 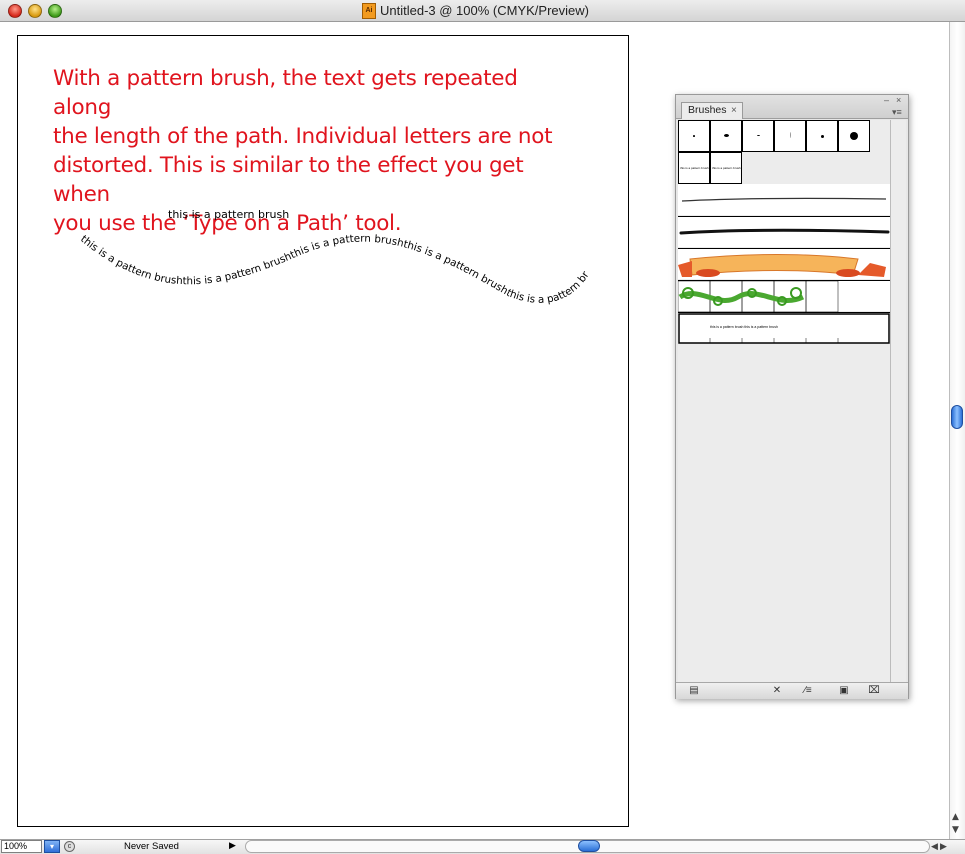 What do you see at coordinates (707, 110) in the screenshot?
I see `tab-brushes-label: Brushes` at bounding box center [707, 110].